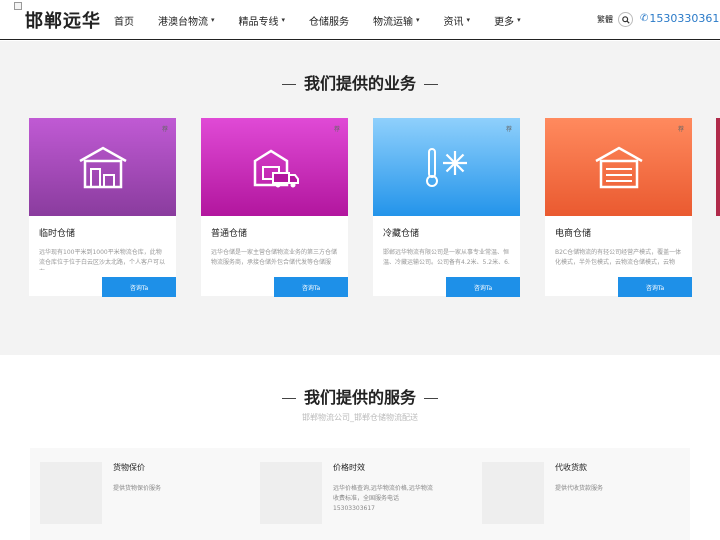 Image resolution: width=720 pixels, height=540 pixels. I want to click on nav-item-home: 首页, so click(124, 20).